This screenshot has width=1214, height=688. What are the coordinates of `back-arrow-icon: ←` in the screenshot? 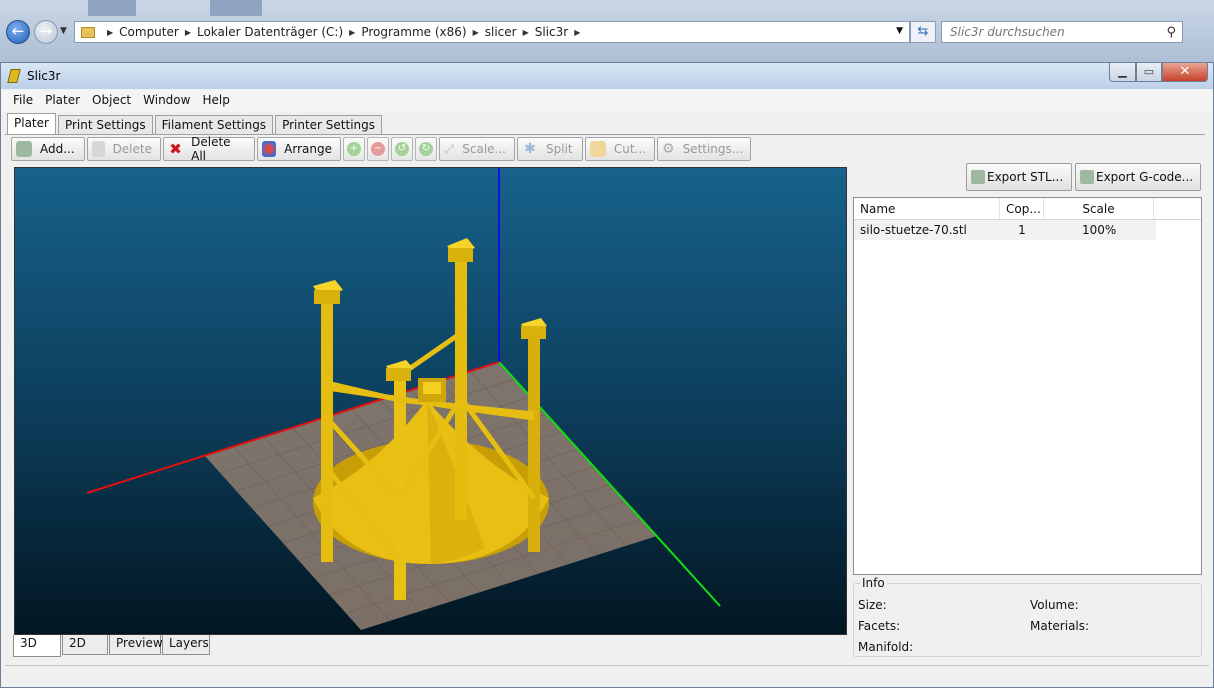 It's located at (18, 32).